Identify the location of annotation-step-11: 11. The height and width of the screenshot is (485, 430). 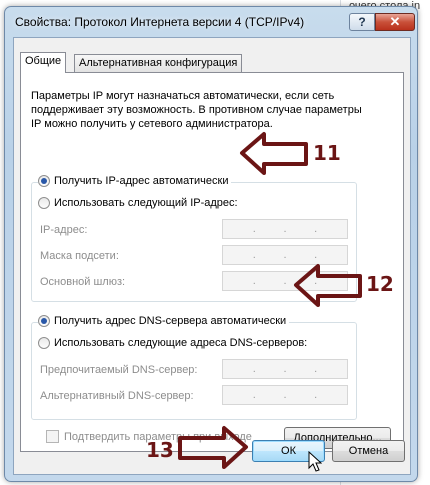
(327, 153).